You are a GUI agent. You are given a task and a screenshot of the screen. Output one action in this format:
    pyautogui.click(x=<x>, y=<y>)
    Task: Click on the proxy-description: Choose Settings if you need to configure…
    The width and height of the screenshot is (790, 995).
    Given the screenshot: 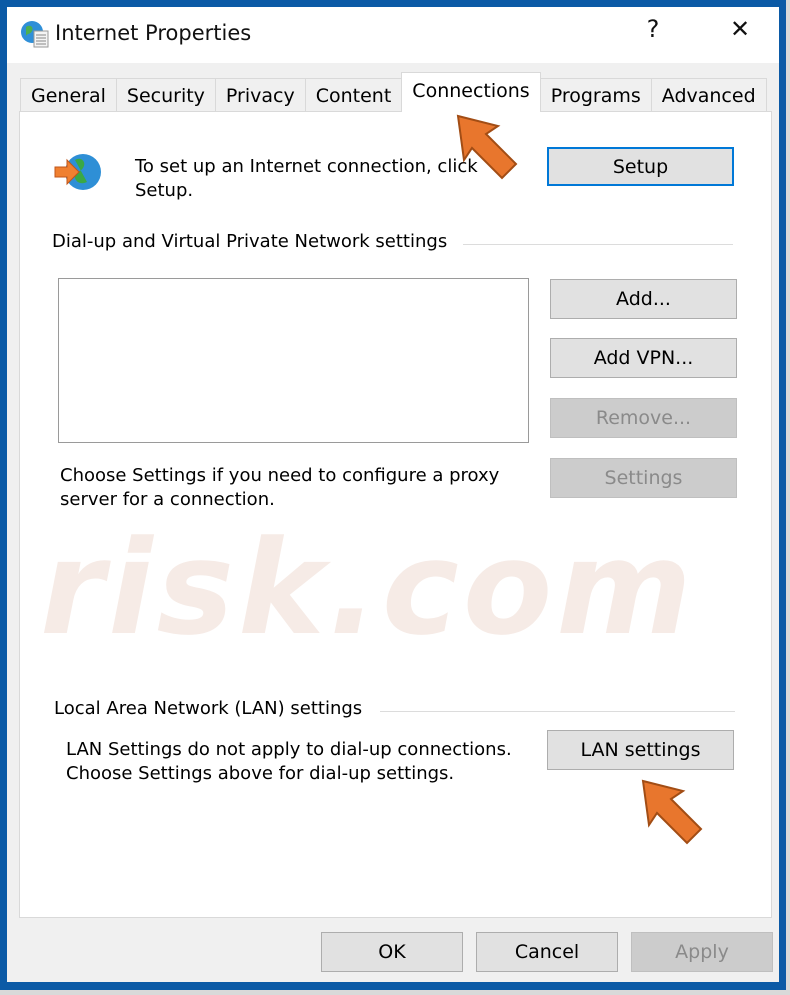 What is the action you would take?
    pyautogui.click(x=280, y=487)
    